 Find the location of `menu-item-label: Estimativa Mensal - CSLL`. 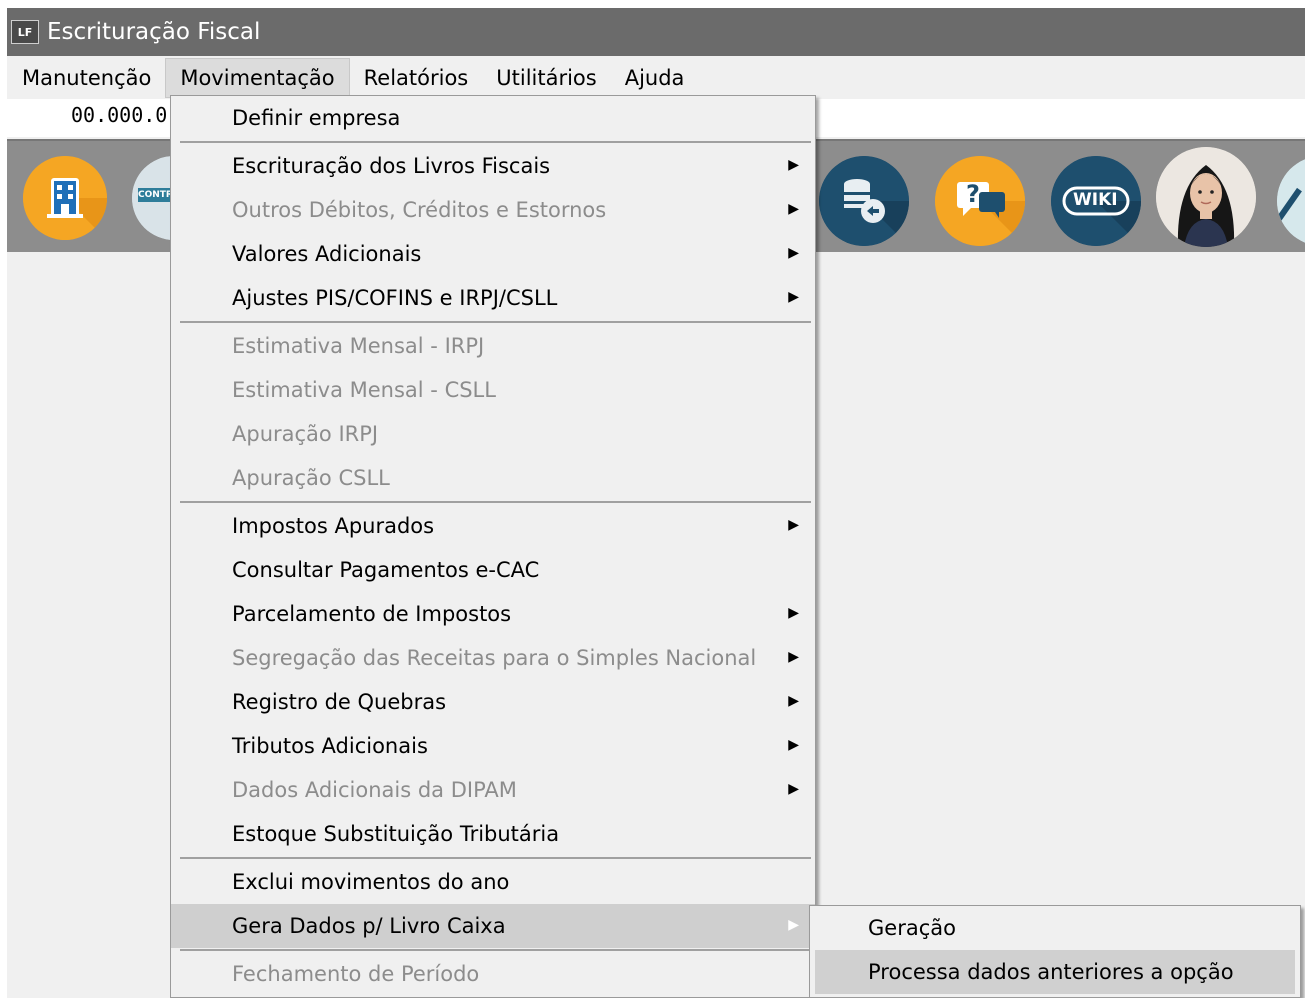

menu-item-label: Estimativa Mensal - CSLL is located at coordinates (364, 390).